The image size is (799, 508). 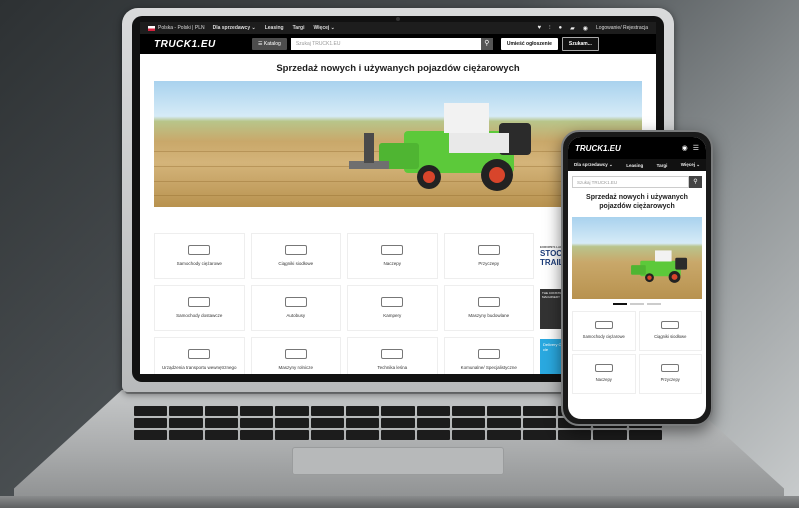 I want to click on category-label: Maszyny budowlane, so click(x=489, y=316).